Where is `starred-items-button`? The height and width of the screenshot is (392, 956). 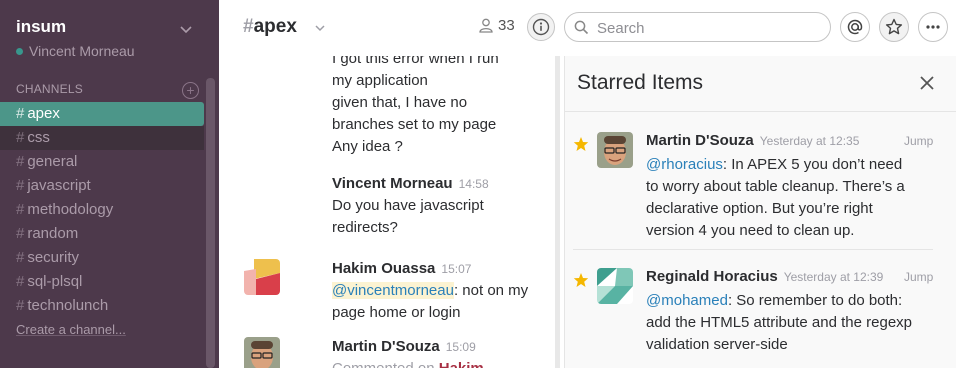
starred-items-button is located at coordinates (894, 27).